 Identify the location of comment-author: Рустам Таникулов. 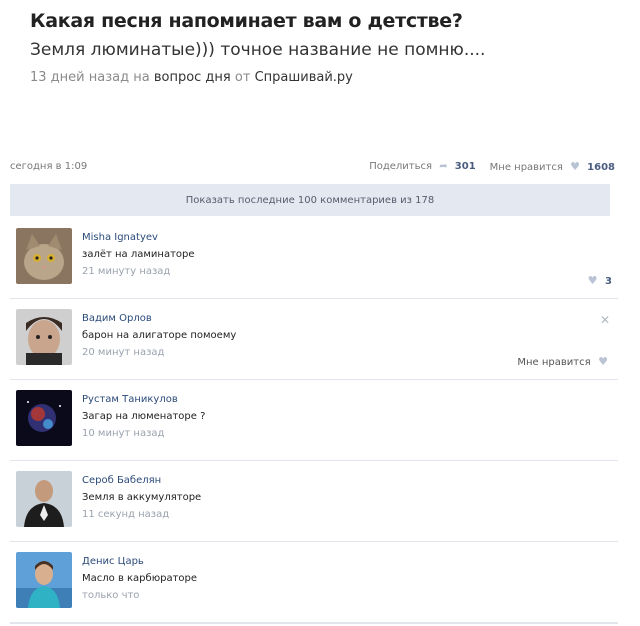
(340, 399).